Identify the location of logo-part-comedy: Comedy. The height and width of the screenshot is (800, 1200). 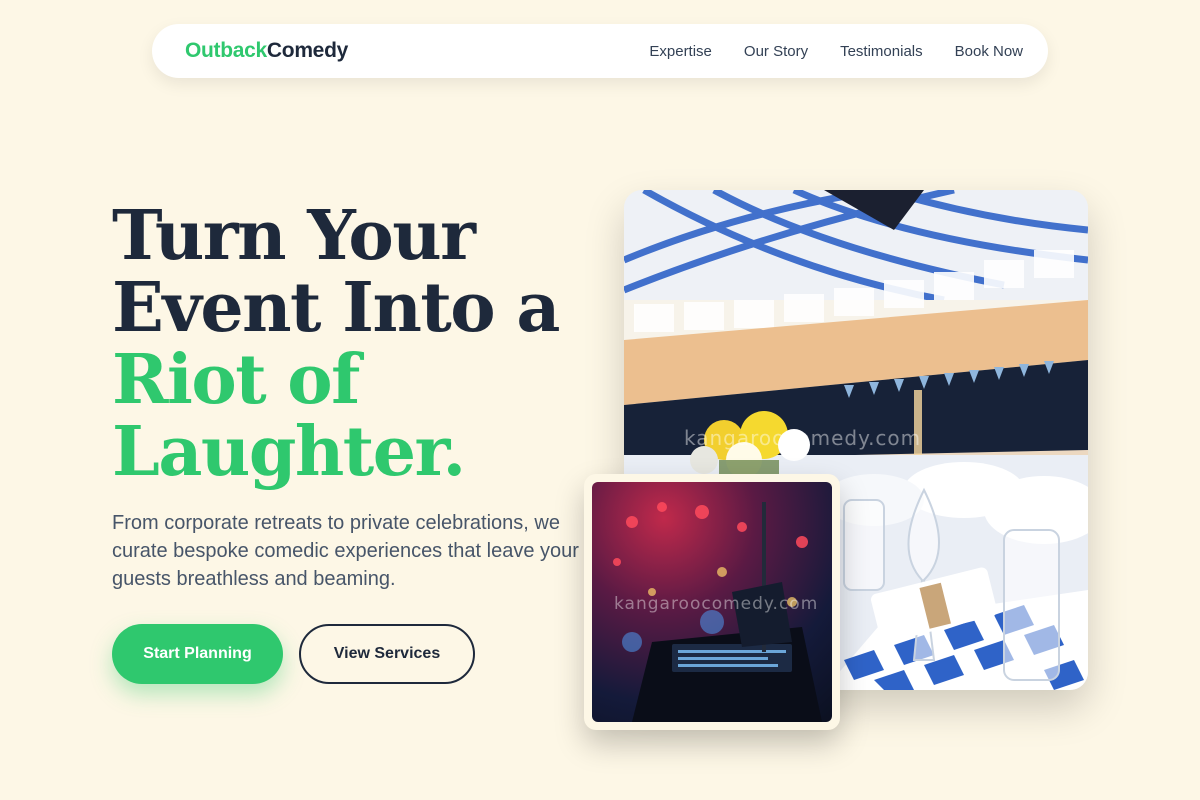
(307, 50).